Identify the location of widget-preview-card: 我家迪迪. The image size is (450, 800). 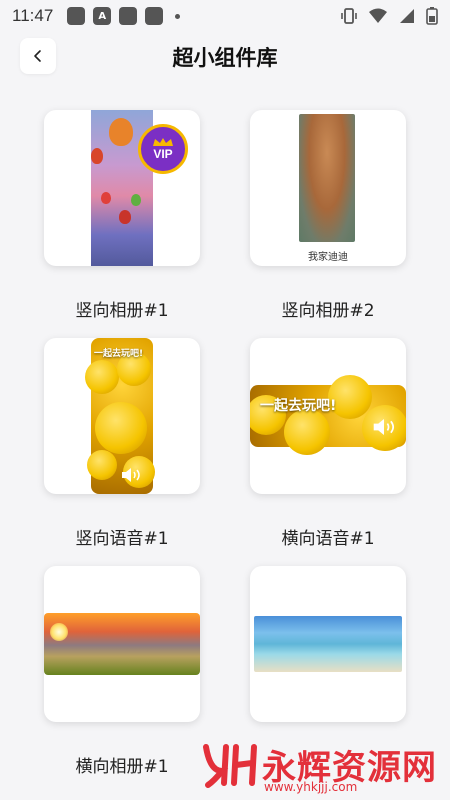
(328, 188).